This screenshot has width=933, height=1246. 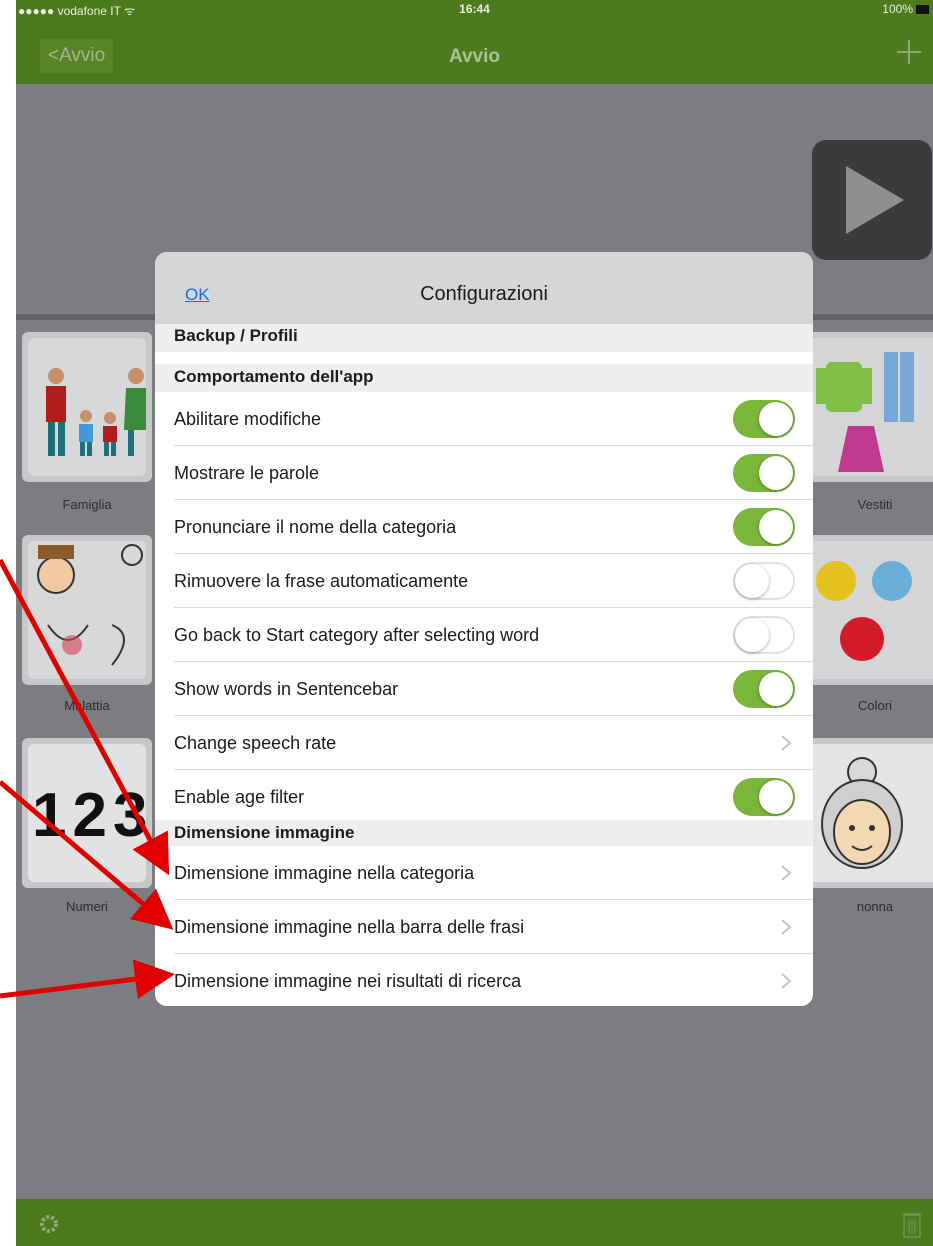 I want to click on play-icon, so click(x=875, y=200).